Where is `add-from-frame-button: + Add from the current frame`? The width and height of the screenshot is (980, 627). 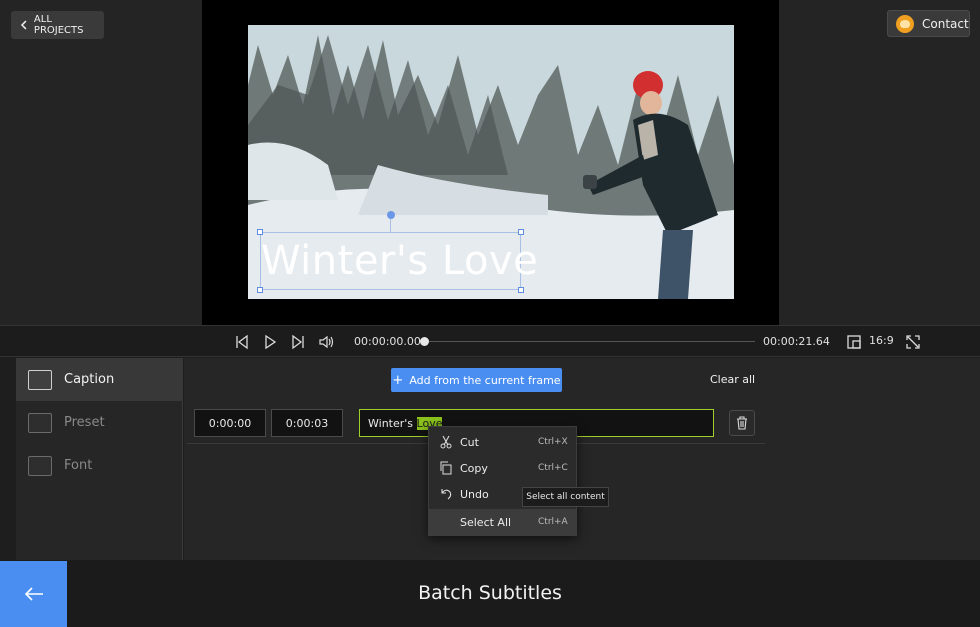 add-from-frame-button: + Add from the current frame is located at coordinates (476, 380).